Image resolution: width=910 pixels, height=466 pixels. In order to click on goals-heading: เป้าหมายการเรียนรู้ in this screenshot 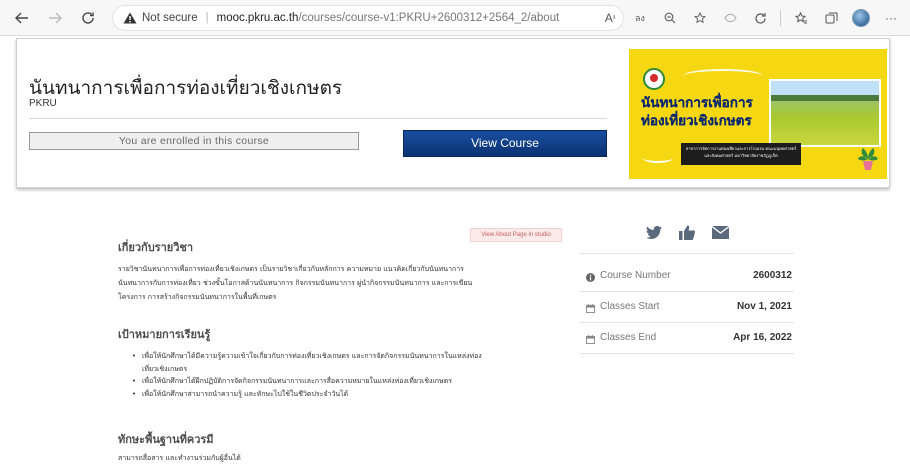, I will do `click(164, 334)`.